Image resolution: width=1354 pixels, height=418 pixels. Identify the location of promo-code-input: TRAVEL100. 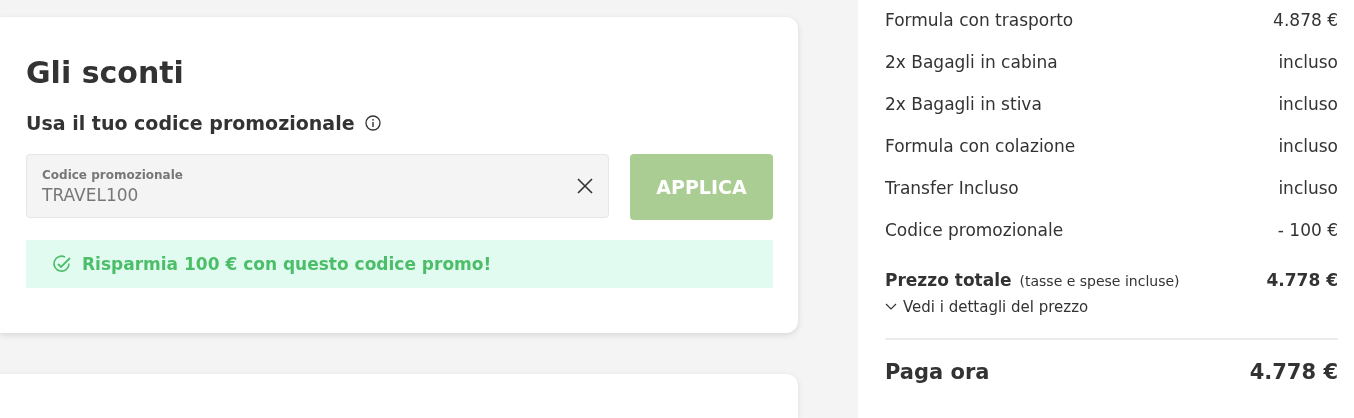
(309, 194).